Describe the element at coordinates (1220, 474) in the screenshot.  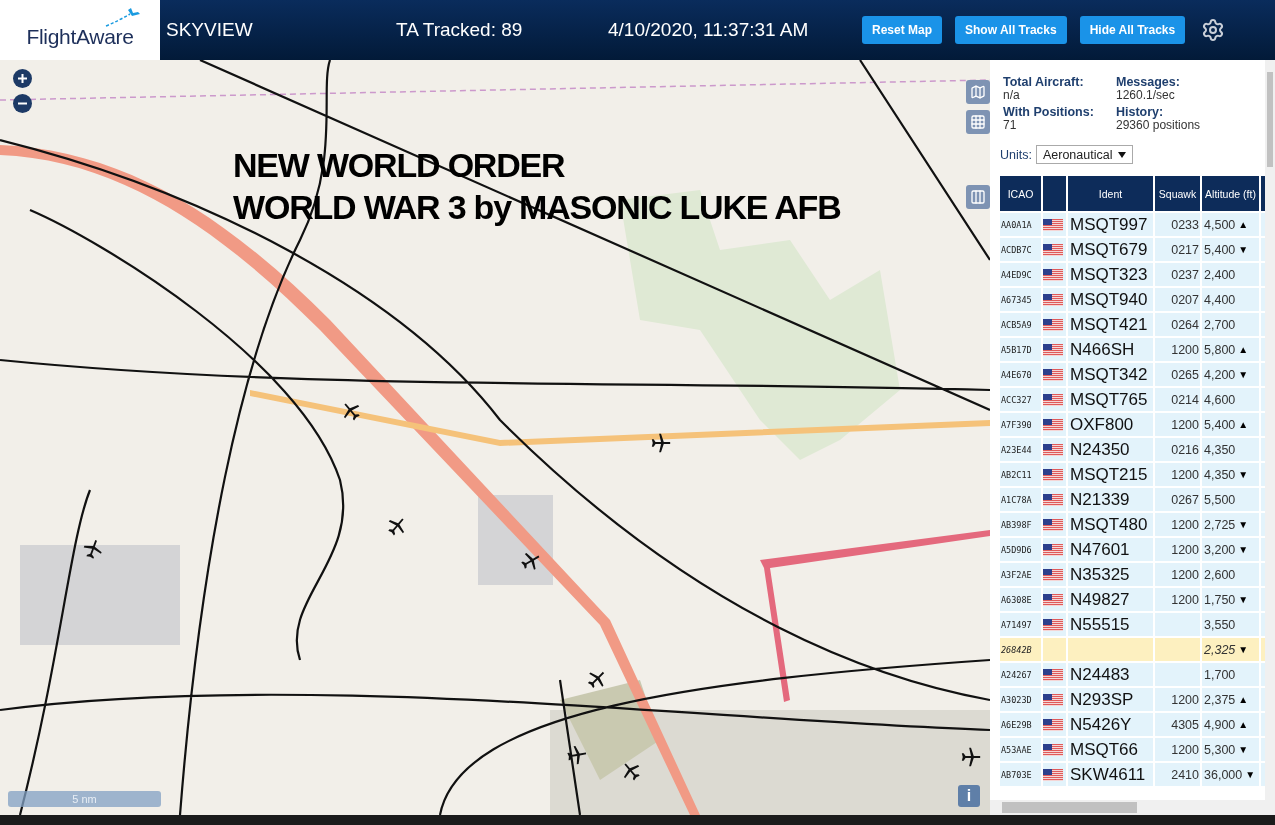
I see `altitude-text: 4,350` at that location.